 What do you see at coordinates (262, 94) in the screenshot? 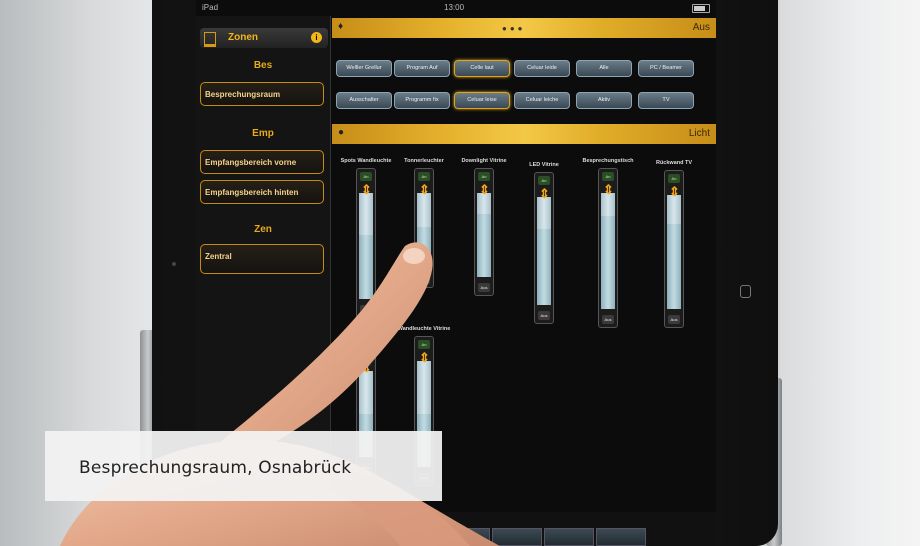
I see `zone-besprechungsraum: Besprechungsraum` at bounding box center [262, 94].